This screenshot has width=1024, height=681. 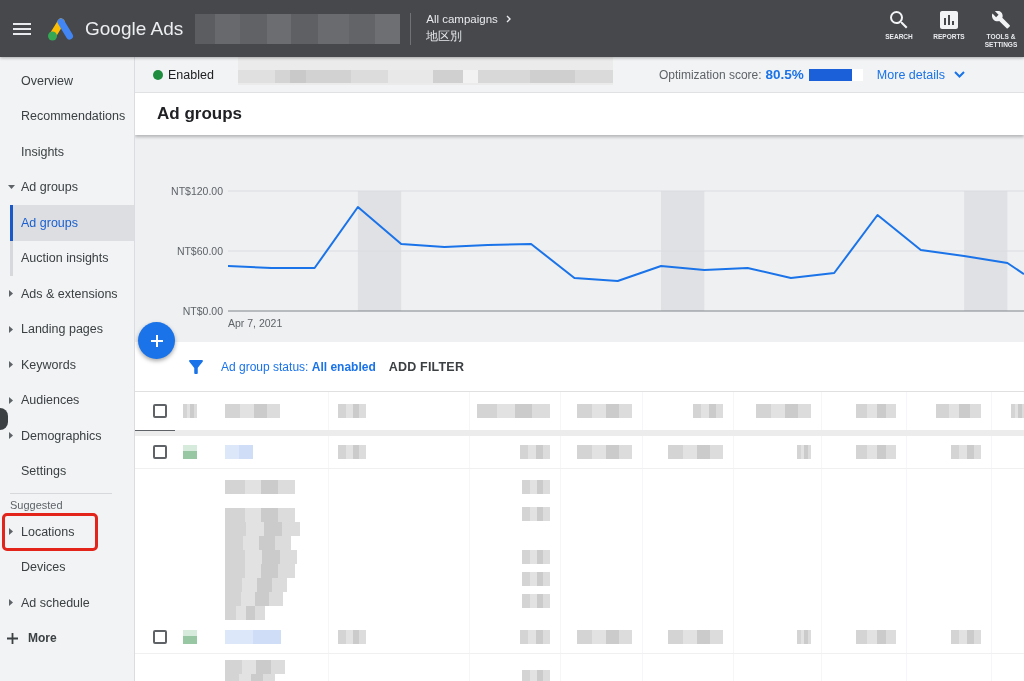 What do you see at coordinates (67, 329) in the screenshot?
I see `nav-item: Landing pages` at bounding box center [67, 329].